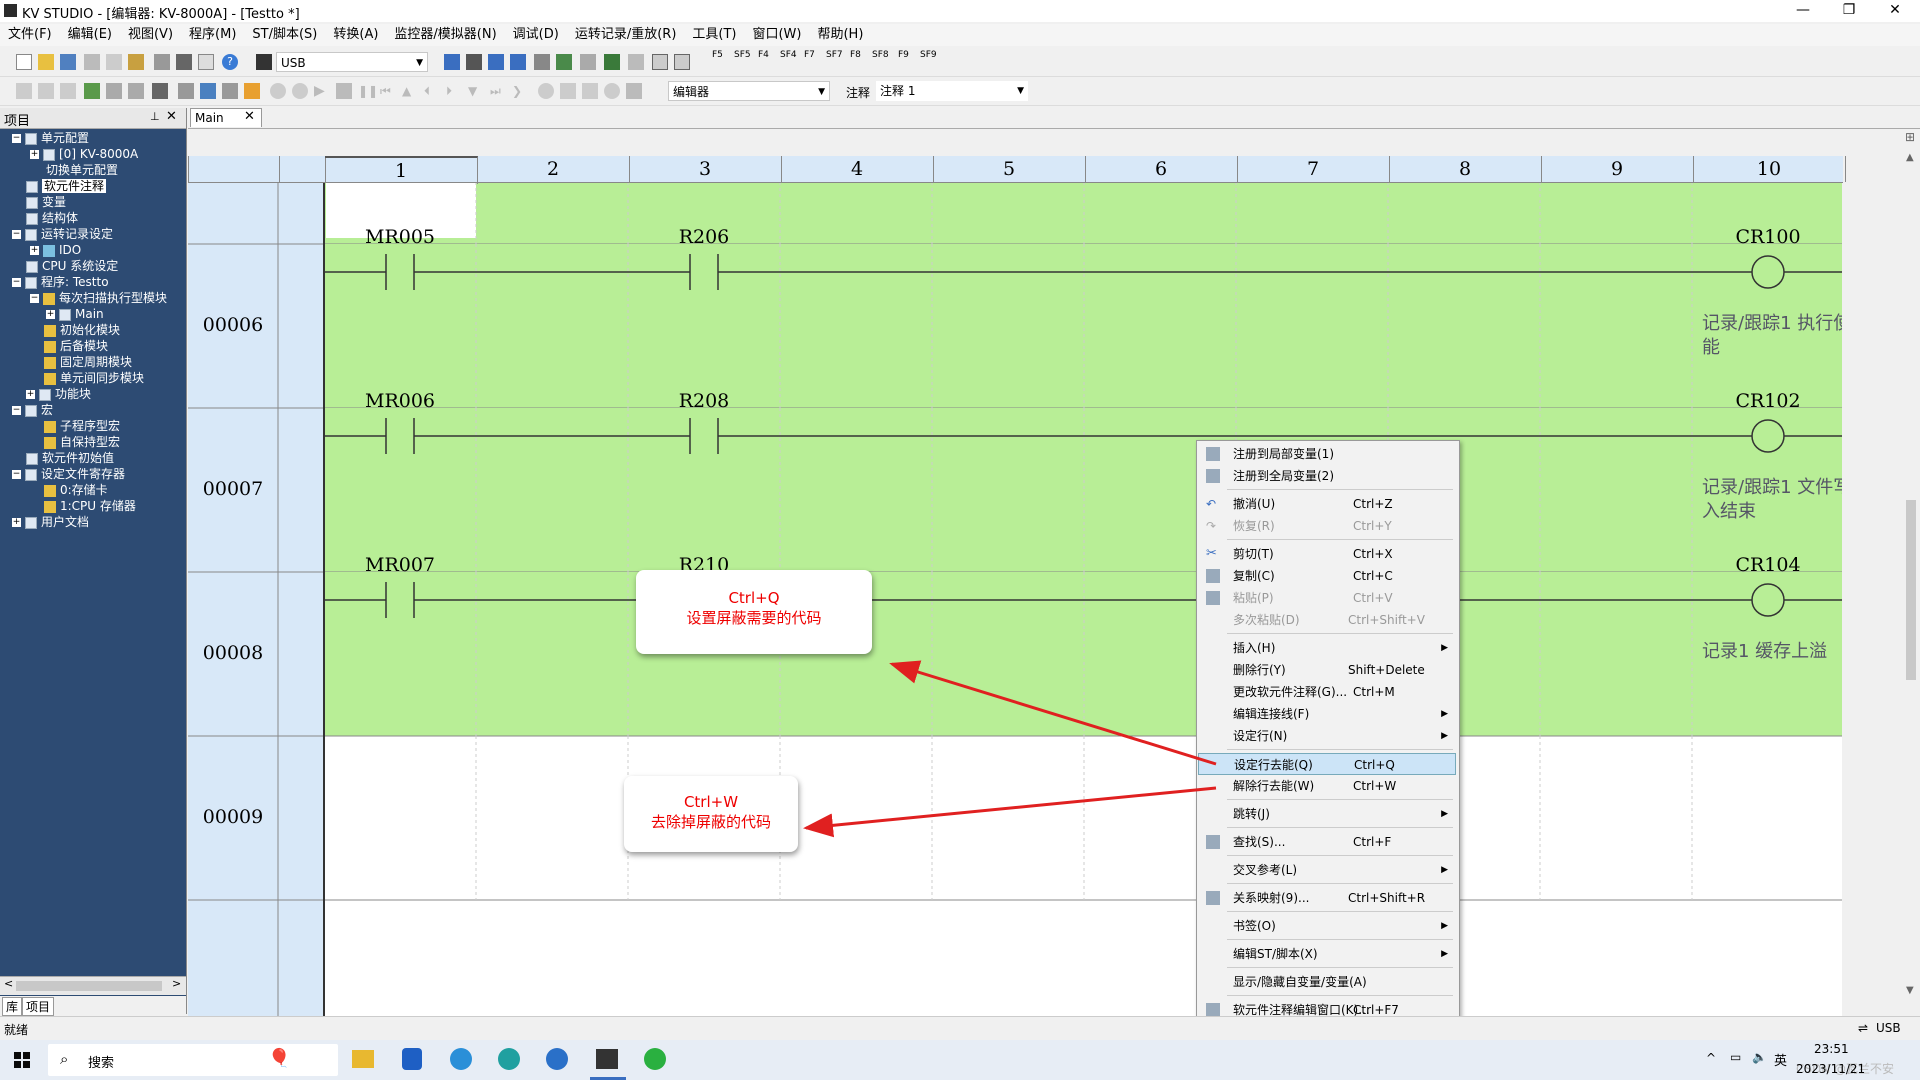 This screenshot has height=1080, width=1920. What do you see at coordinates (607, 1059) in the screenshot?
I see `kv-studio-taskbar-icon` at bounding box center [607, 1059].